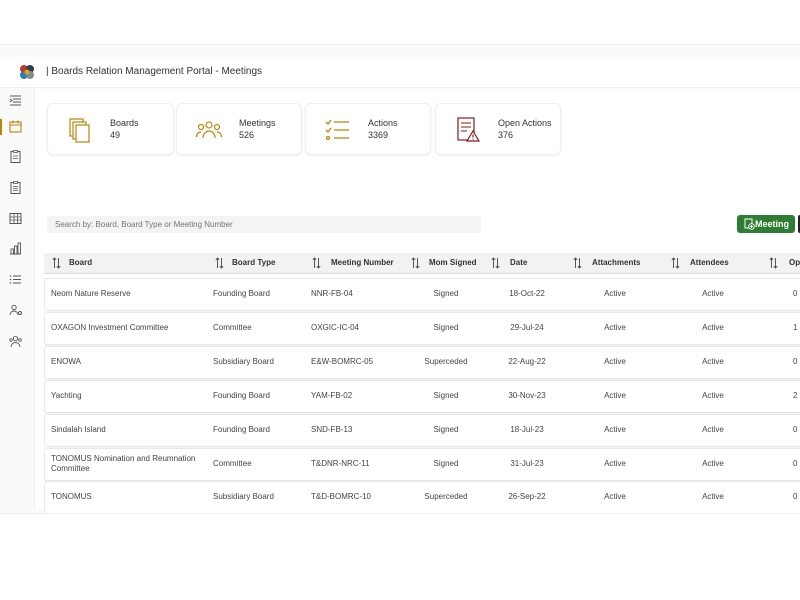 The height and width of the screenshot is (600, 800). I want to click on table-cell-meeting-number: E&W-BOMRC-05, so click(342, 361).